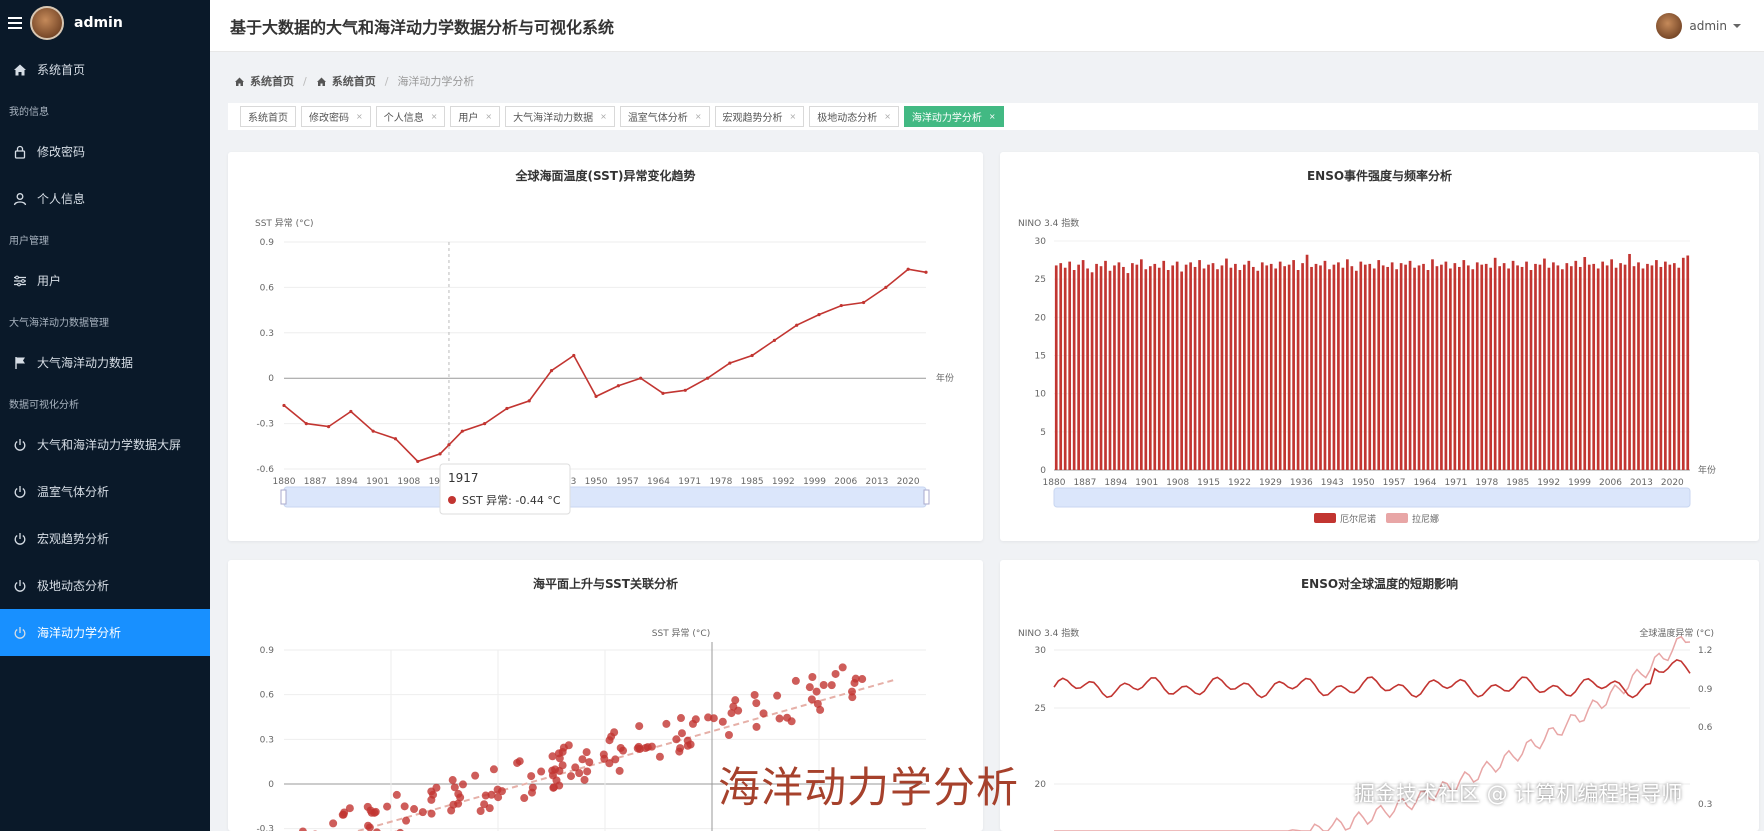 The height and width of the screenshot is (831, 1764). Describe the element at coordinates (854, 116) in the screenshot. I see `tag-item: 极地动态分析 ×` at that location.